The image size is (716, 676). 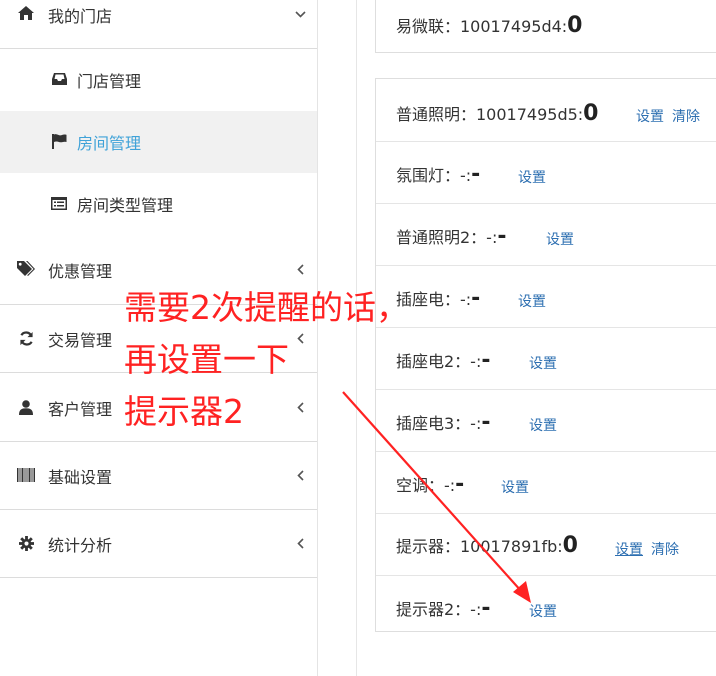 What do you see at coordinates (426, 485) in the screenshot?
I see `device-label: 空调：-:` at bounding box center [426, 485].